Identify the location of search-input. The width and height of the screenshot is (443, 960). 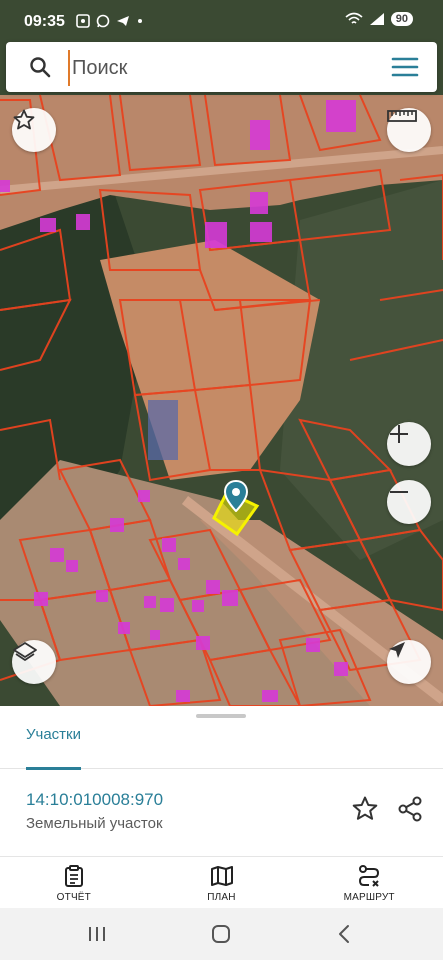
(221, 68).